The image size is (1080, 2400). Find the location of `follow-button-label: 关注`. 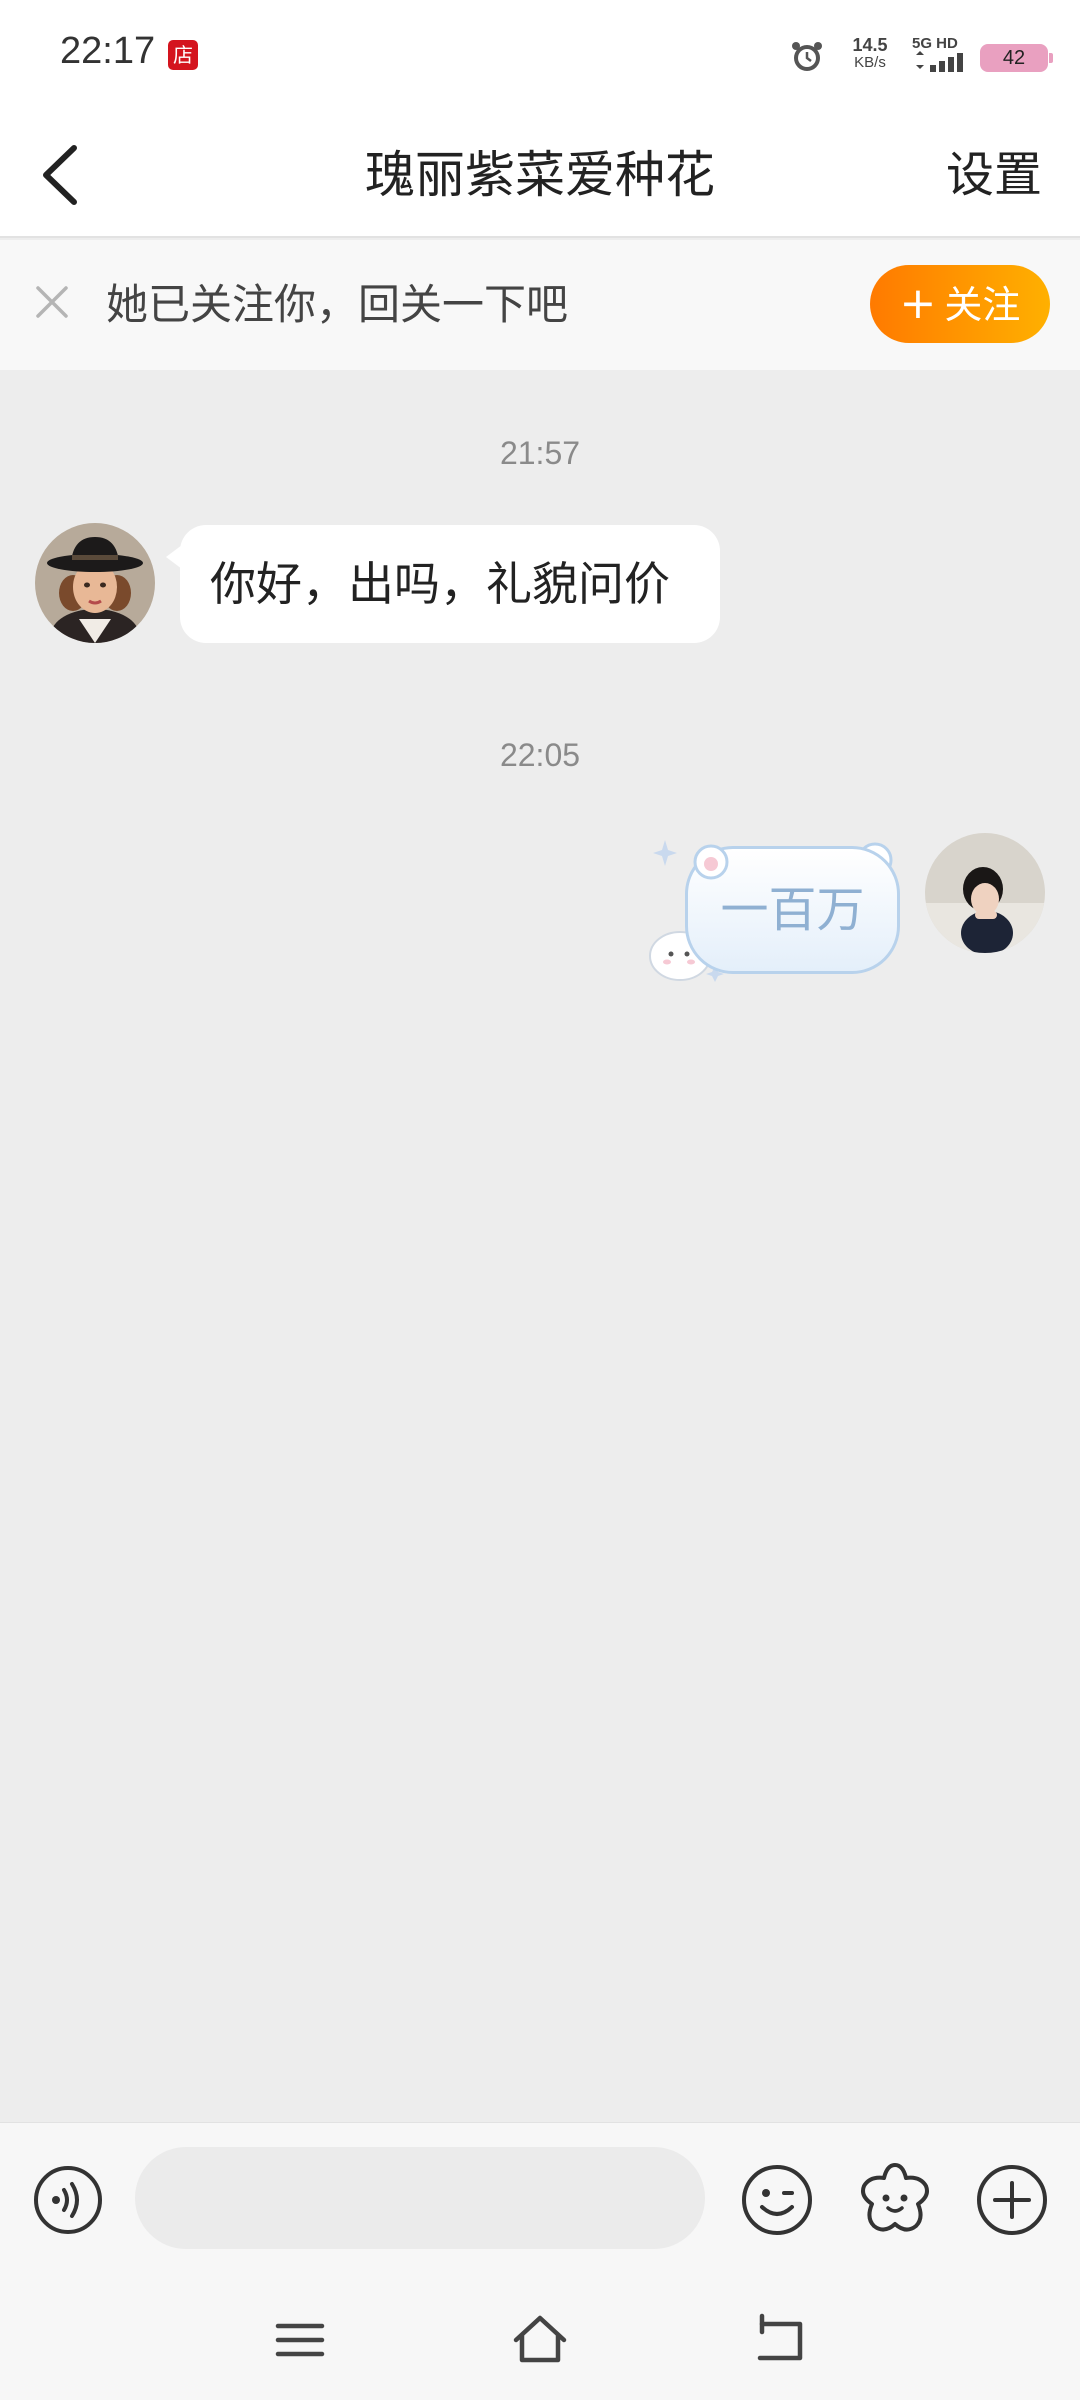

follow-button-label: 关注 is located at coordinates (982, 305).